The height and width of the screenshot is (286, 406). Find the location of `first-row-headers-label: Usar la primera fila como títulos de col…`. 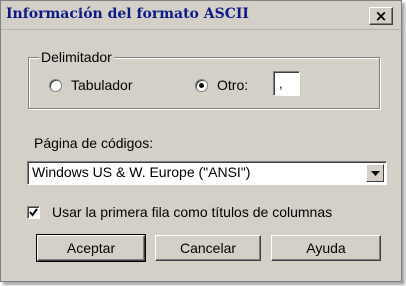

first-row-headers-label: Usar la primera fila como títulos de col… is located at coordinates (192, 212).